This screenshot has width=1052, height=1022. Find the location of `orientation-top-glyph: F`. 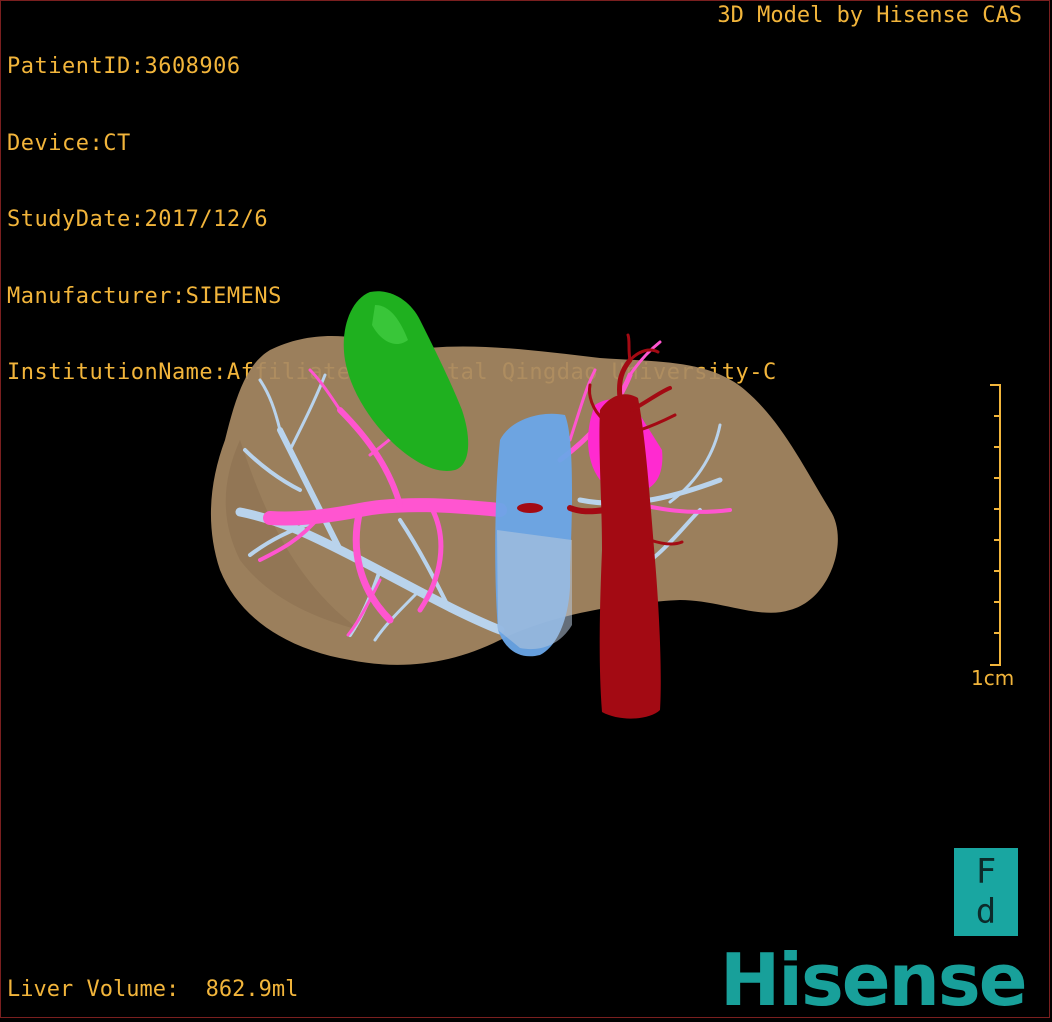

orientation-top-glyph: F is located at coordinates (986, 872).